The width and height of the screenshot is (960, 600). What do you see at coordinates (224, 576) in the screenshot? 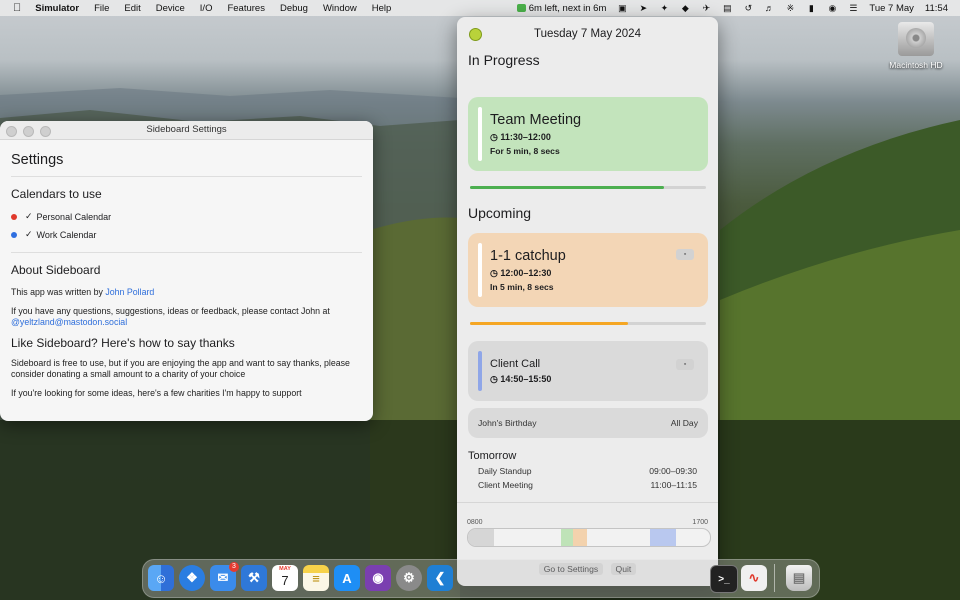
I see `dock-mail: ✉ 3` at bounding box center [224, 576].